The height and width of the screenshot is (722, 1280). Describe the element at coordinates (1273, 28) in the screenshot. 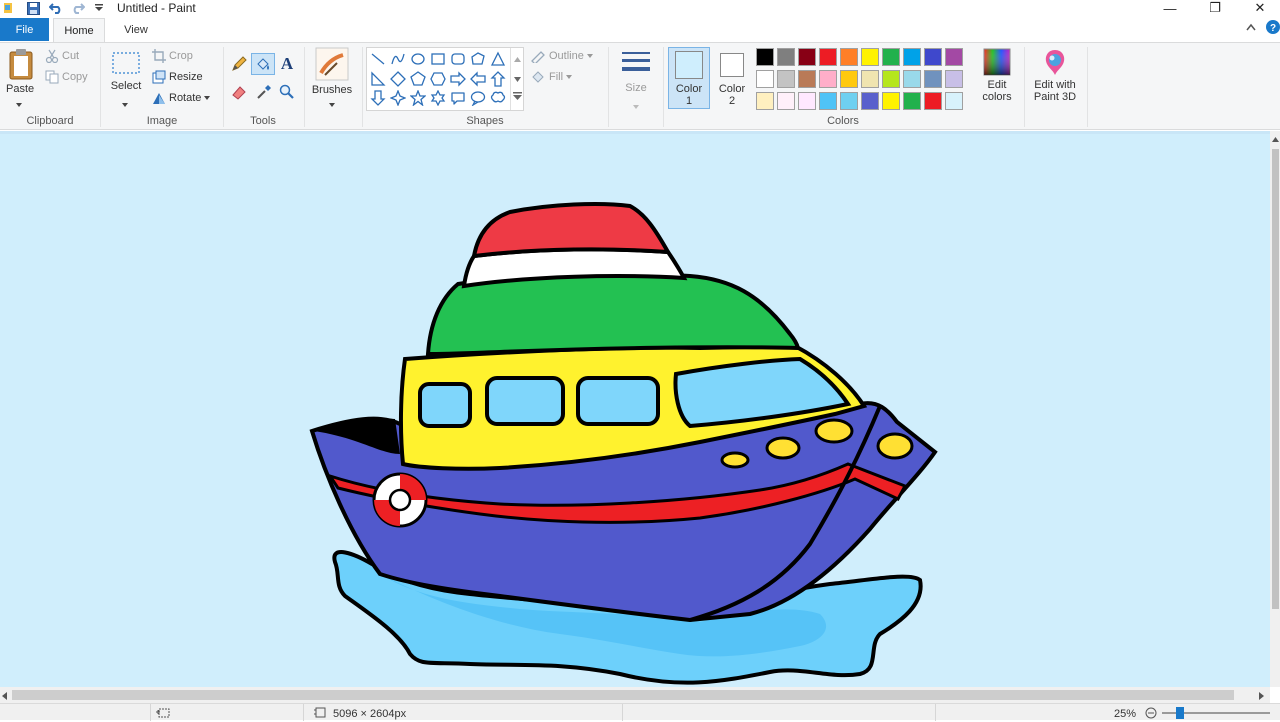

I see `help-icon: ?` at that location.